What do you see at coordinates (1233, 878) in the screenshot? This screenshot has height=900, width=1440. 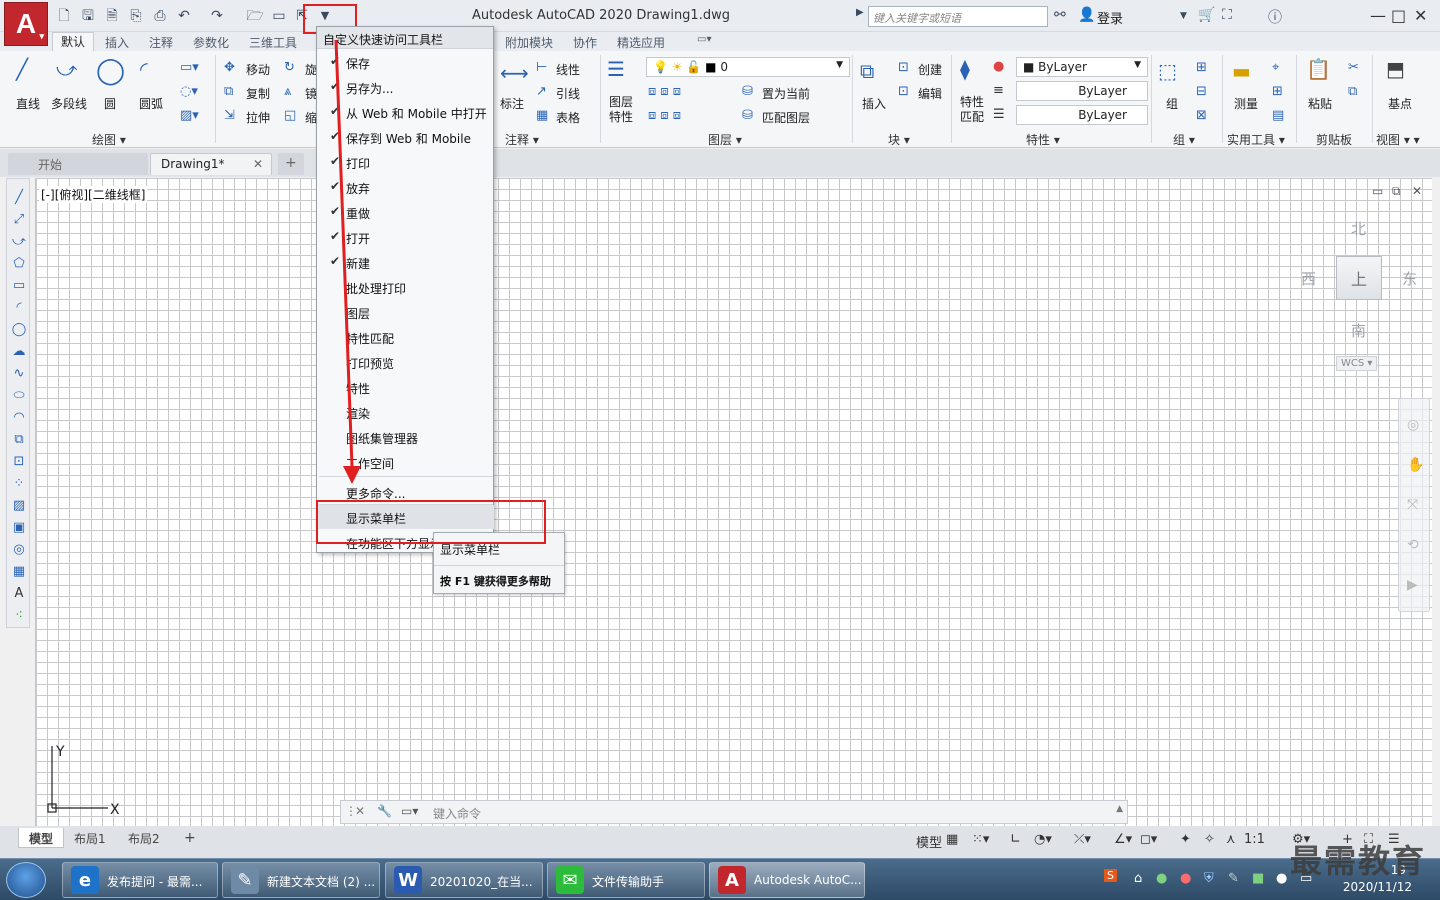 I see `tray-pen-icon: ✎` at bounding box center [1233, 878].